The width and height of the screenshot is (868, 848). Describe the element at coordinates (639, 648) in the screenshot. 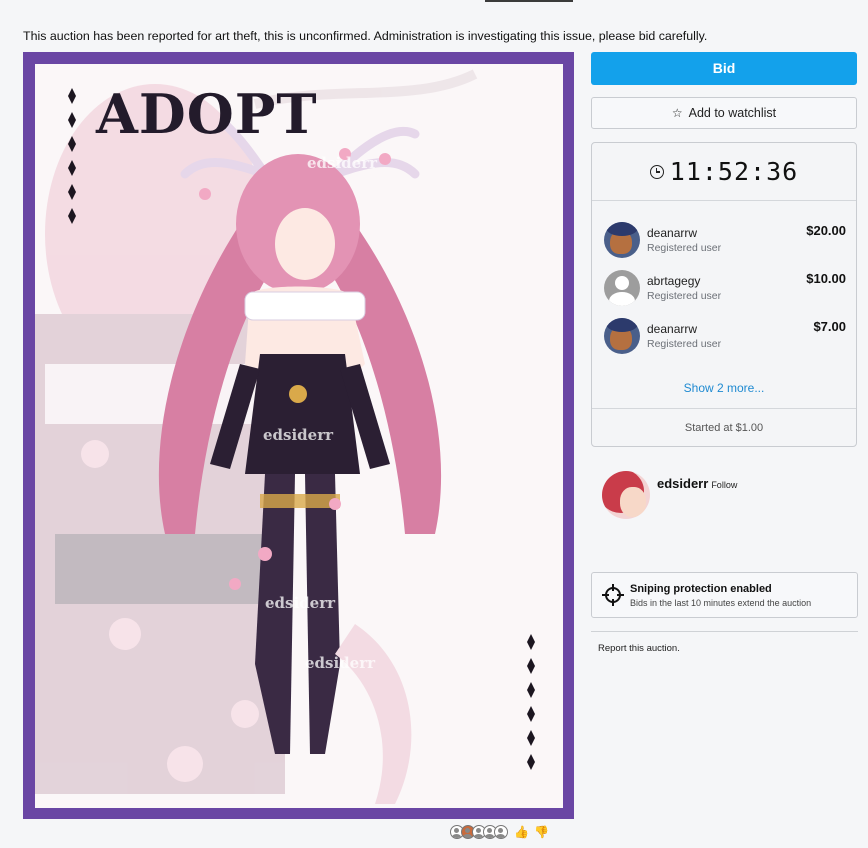

I see `report-auction-link: Report this auction.` at that location.